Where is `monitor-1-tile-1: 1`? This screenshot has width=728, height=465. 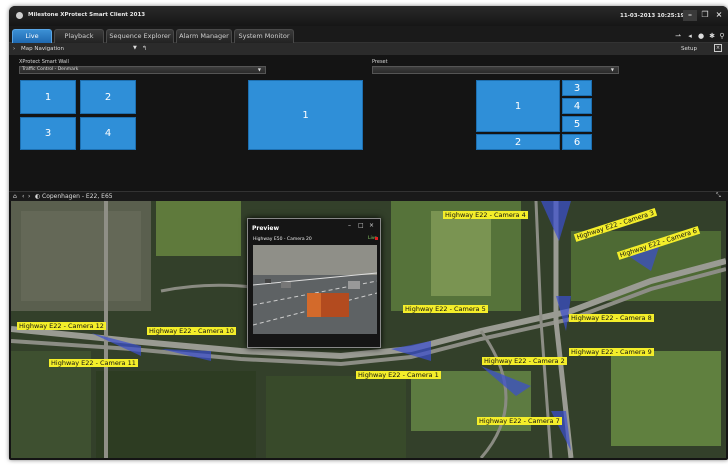
monitor-1-tile-1: 1 is located at coordinates (48, 97).